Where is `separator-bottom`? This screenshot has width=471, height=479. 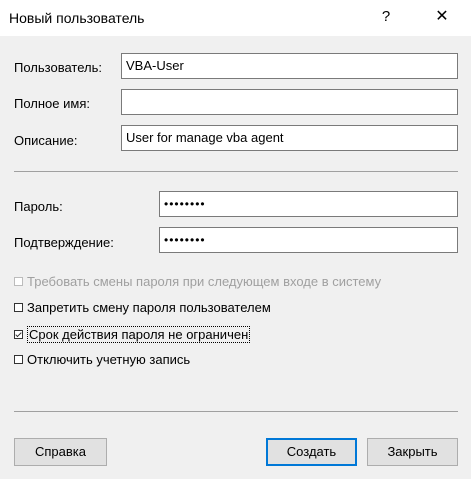 separator-bottom is located at coordinates (236, 411).